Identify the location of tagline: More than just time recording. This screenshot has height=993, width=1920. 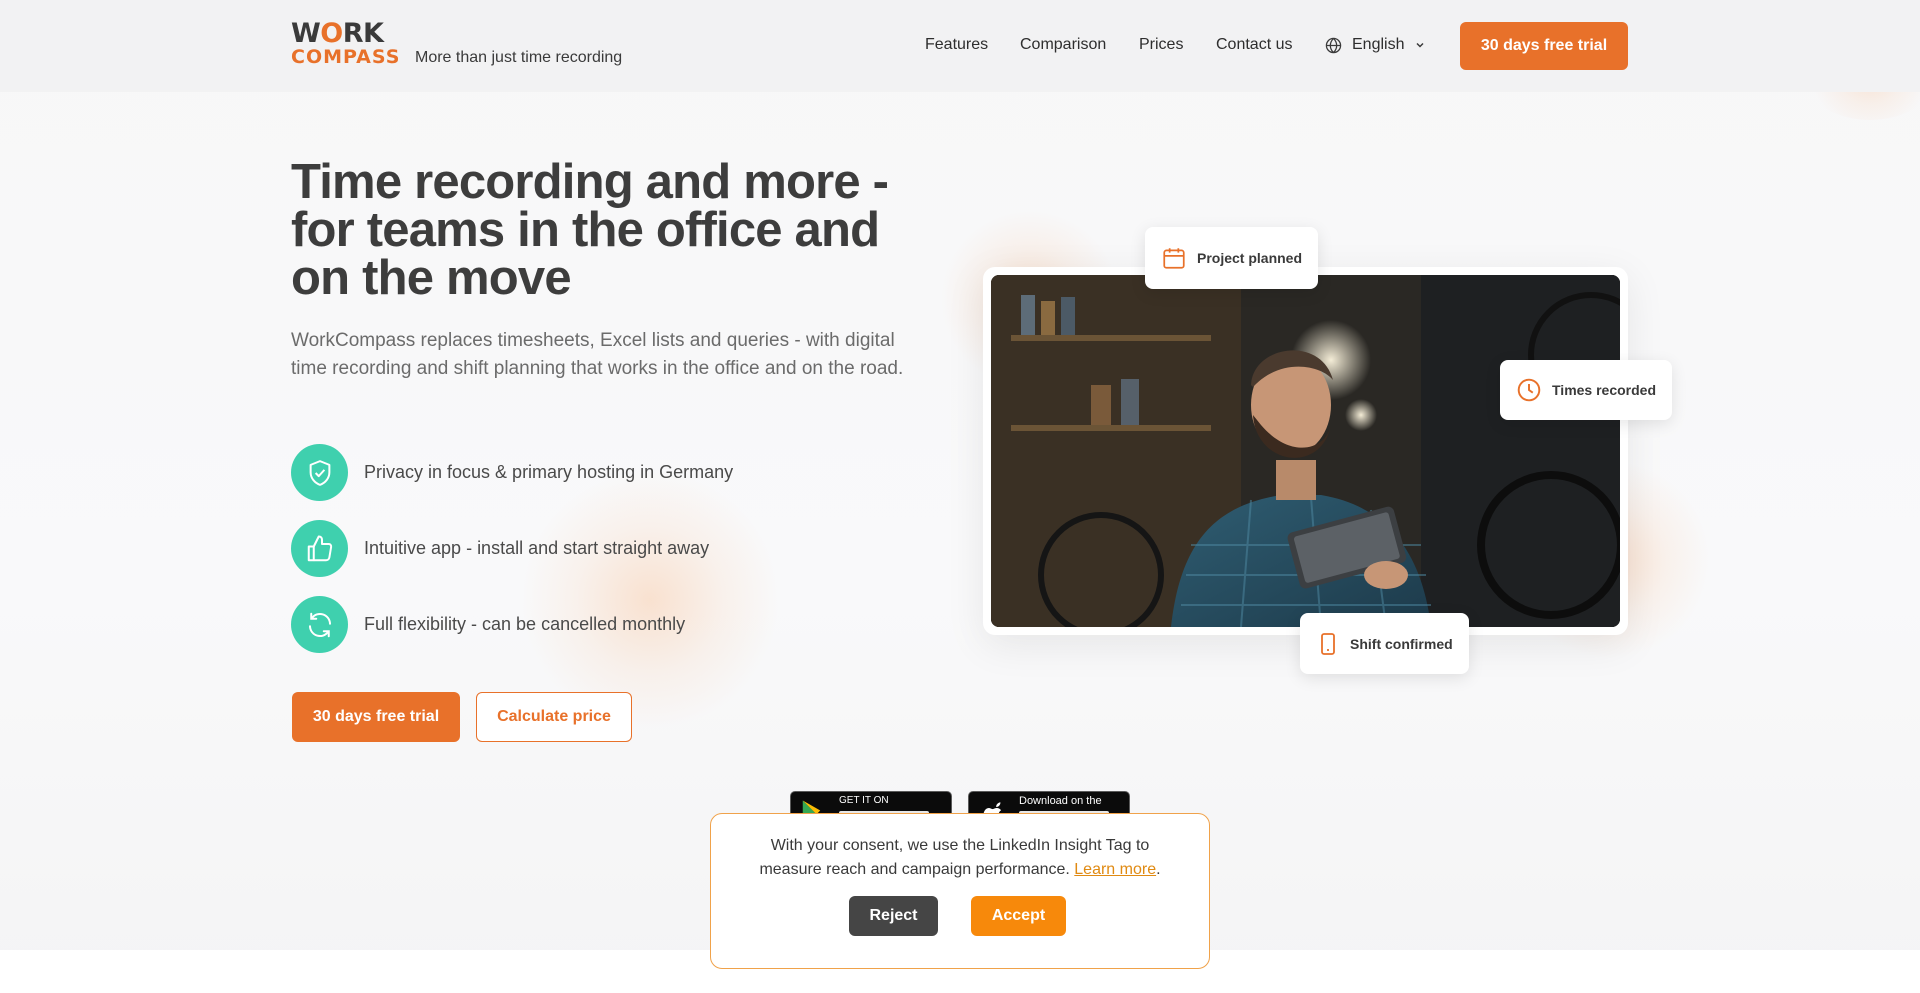
(519, 57).